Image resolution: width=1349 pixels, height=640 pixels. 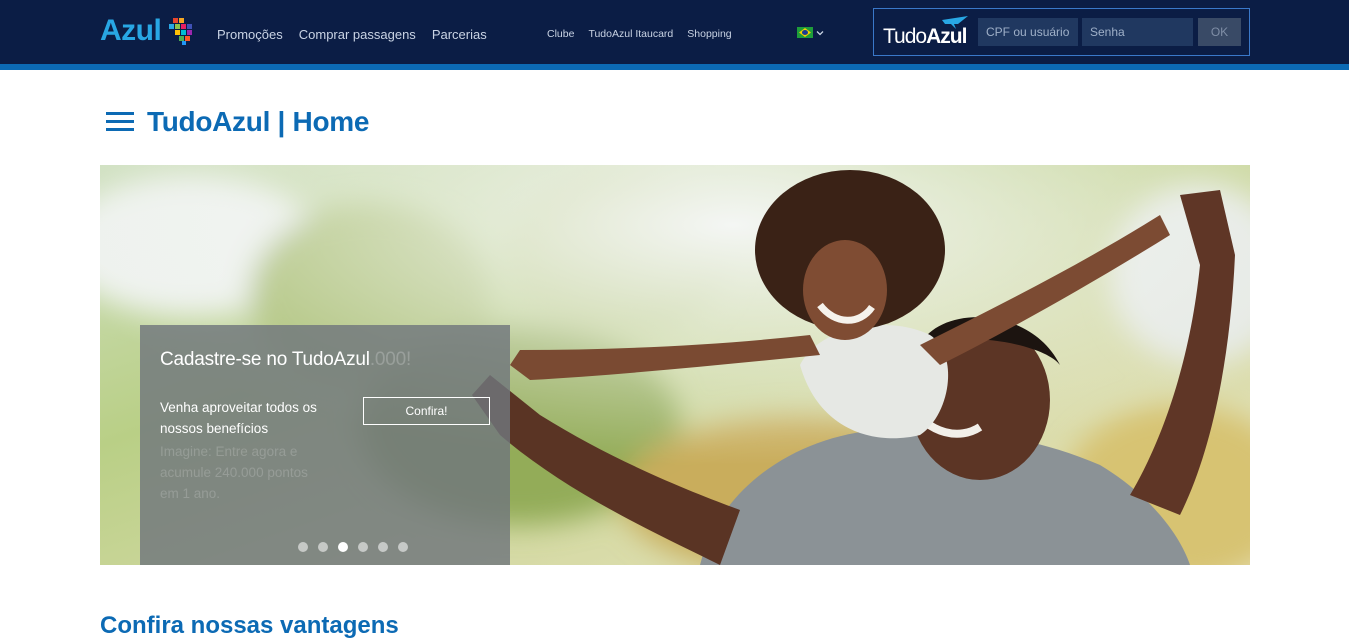 What do you see at coordinates (258, 121) in the screenshot?
I see `page-title: TudoAzul | Home` at bounding box center [258, 121].